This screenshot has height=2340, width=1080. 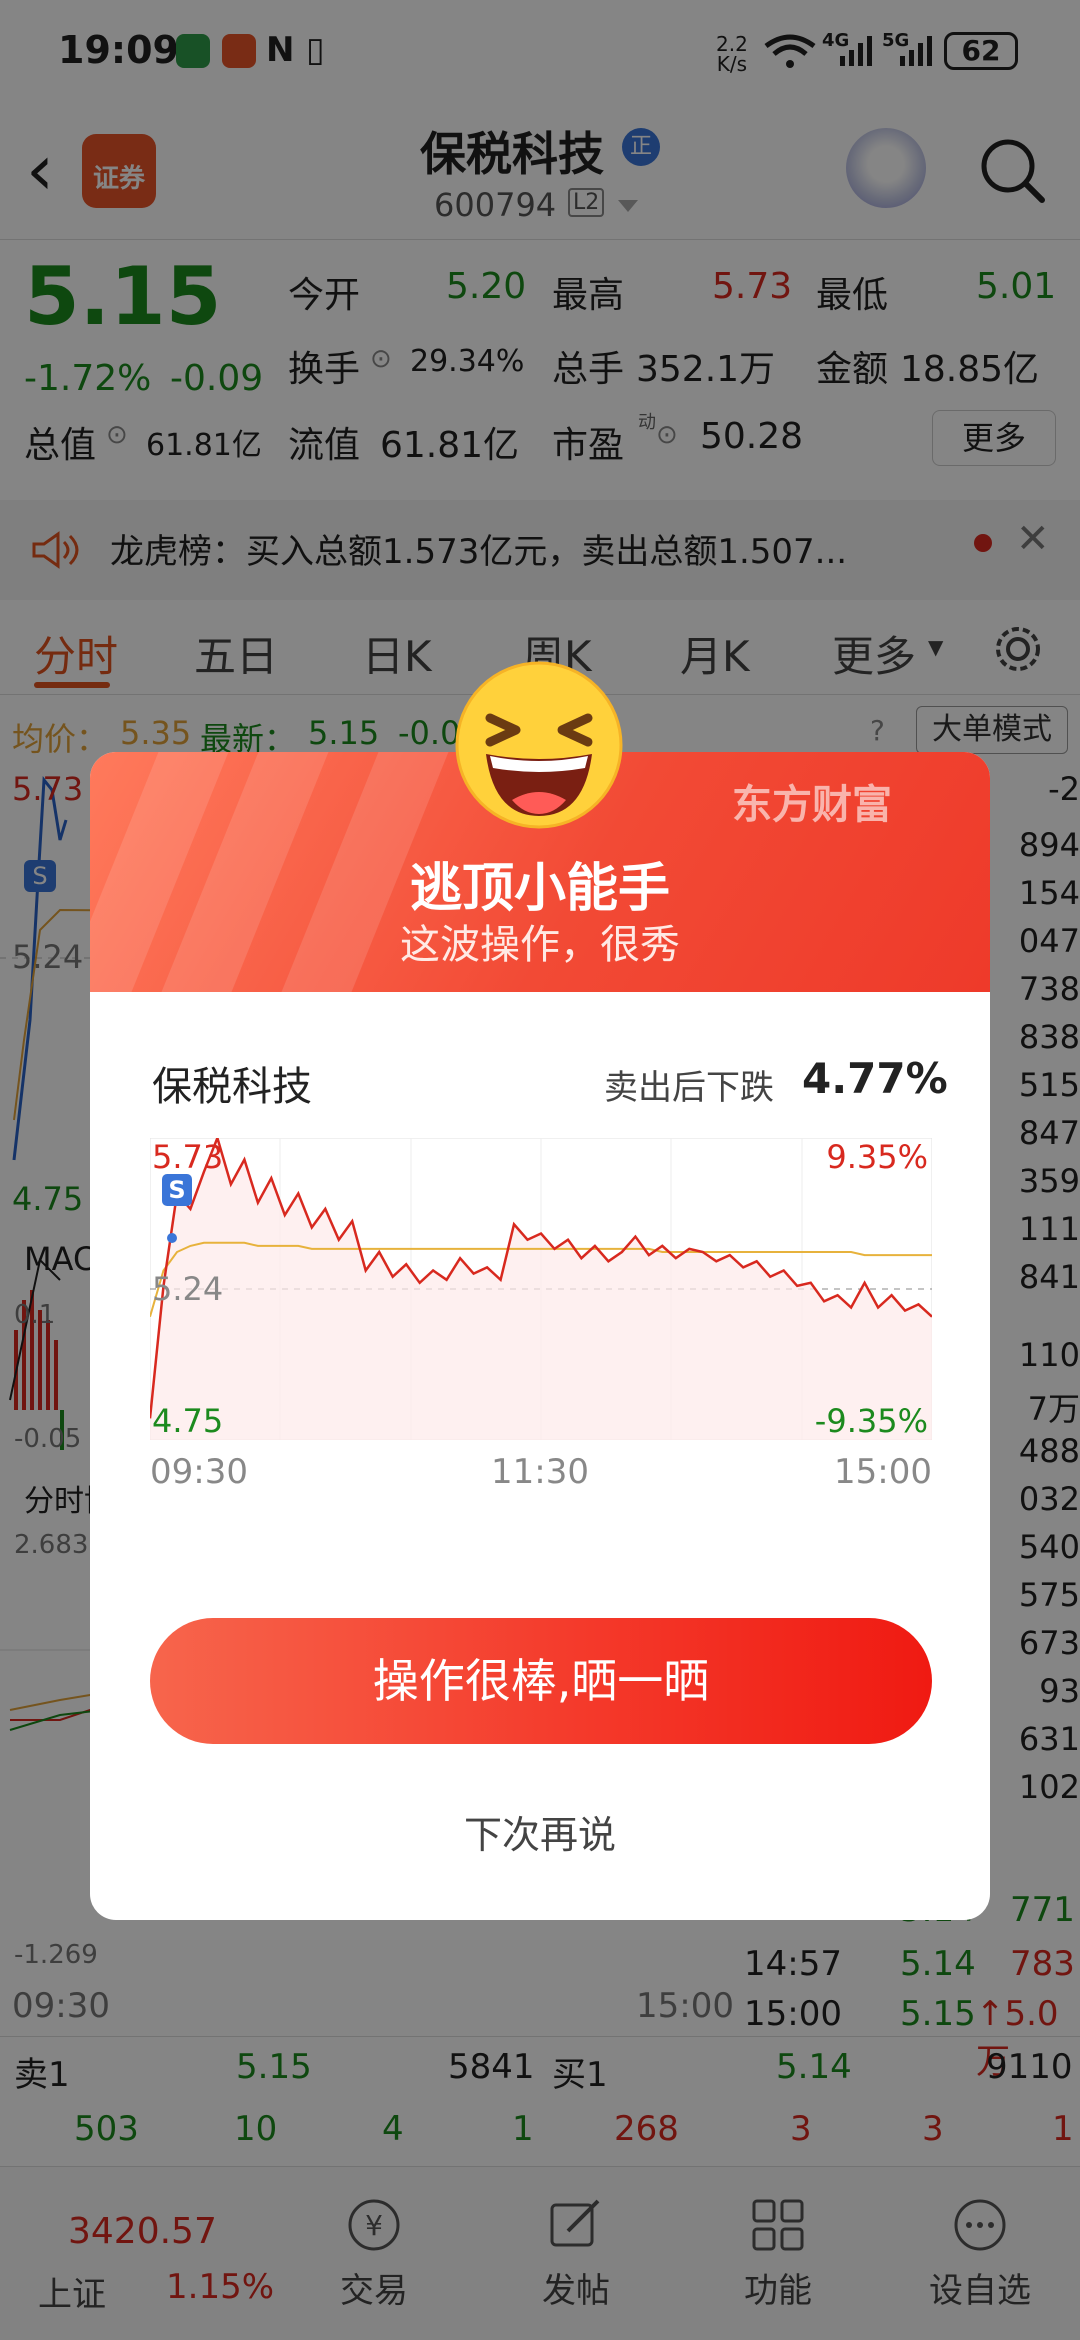 I want to click on sell-point, so click(x=172, y=1238).